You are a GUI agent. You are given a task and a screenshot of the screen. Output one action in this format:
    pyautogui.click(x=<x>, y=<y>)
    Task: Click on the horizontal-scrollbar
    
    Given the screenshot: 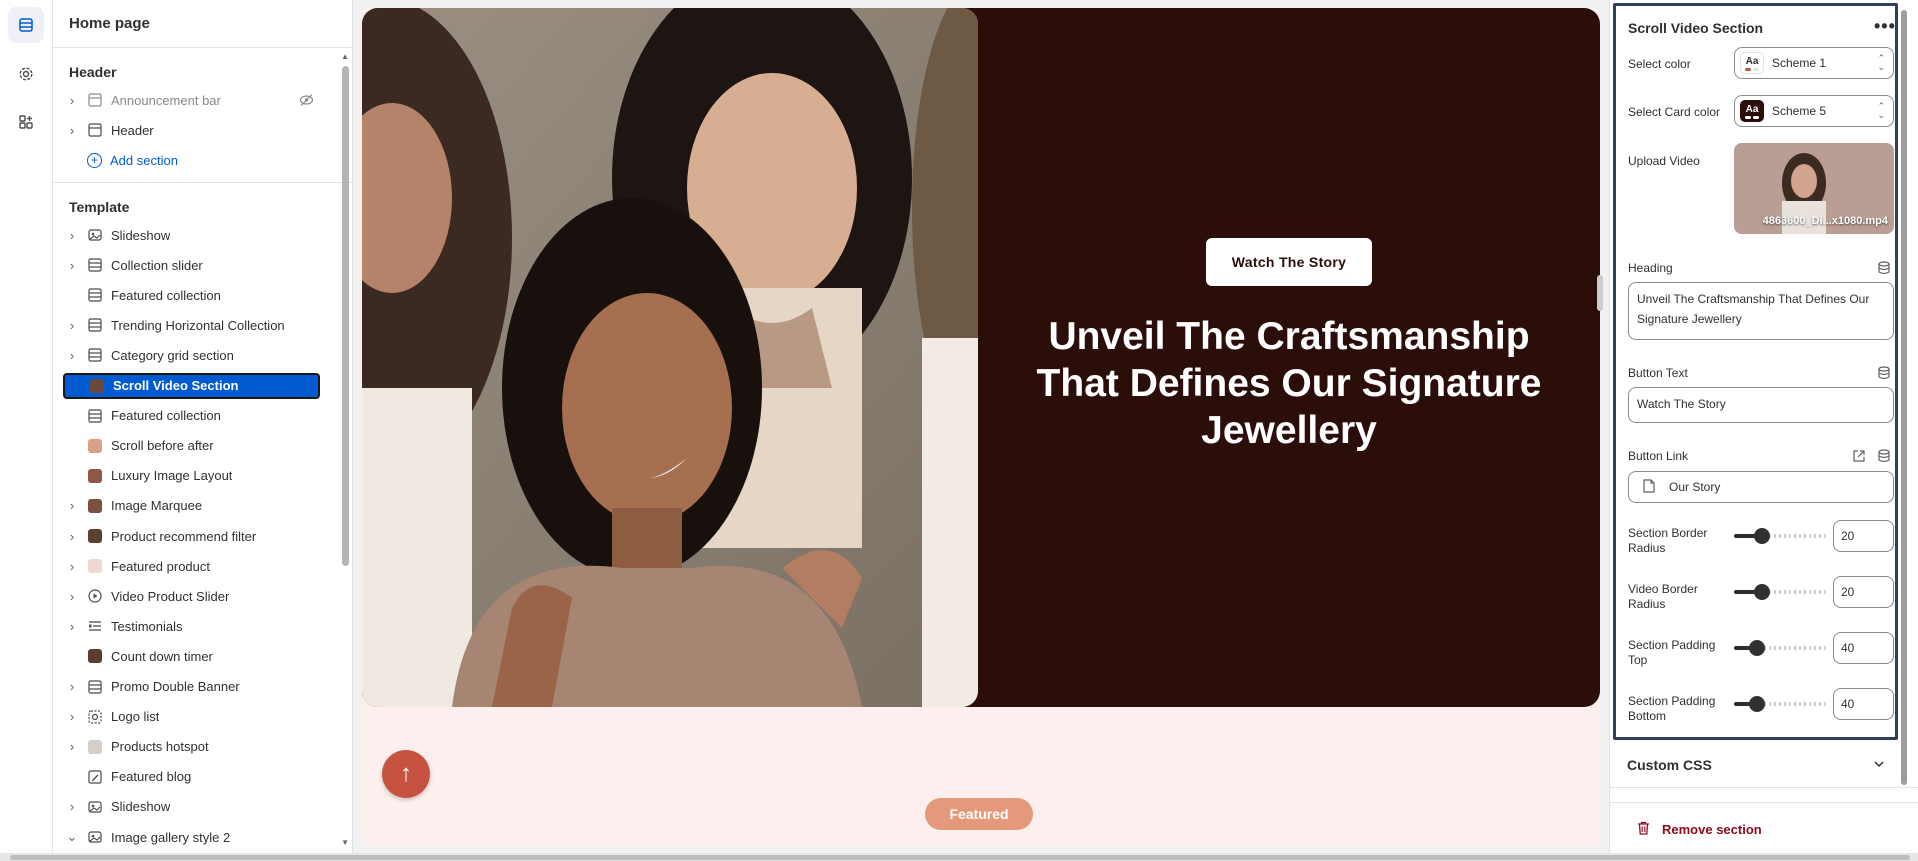 What is the action you would take?
    pyautogui.click(x=960, y=857)
    